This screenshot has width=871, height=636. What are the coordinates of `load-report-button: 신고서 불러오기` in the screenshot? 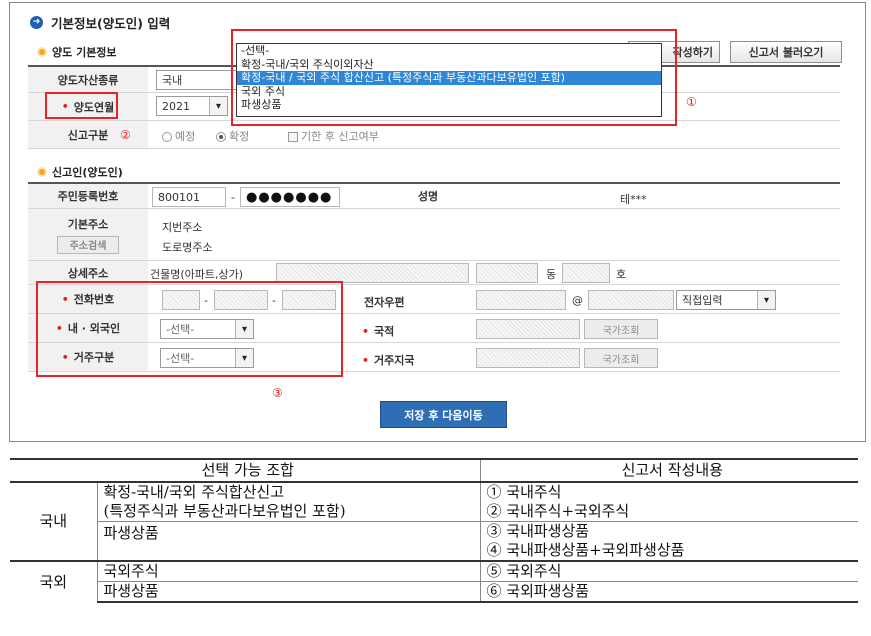 It's located at (786, 52).